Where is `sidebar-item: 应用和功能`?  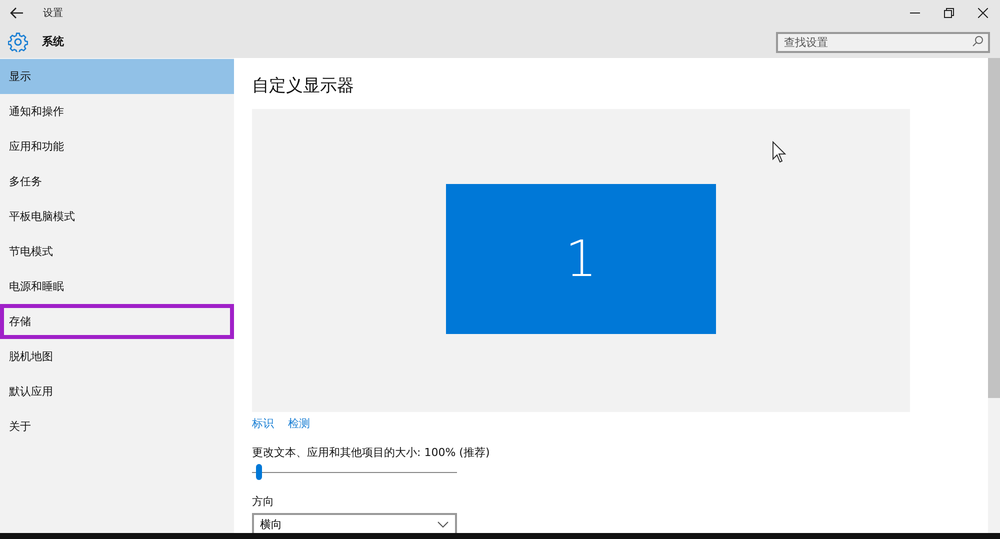
sidebar-item: 应用和功能 is located at coordinates (117, 146).